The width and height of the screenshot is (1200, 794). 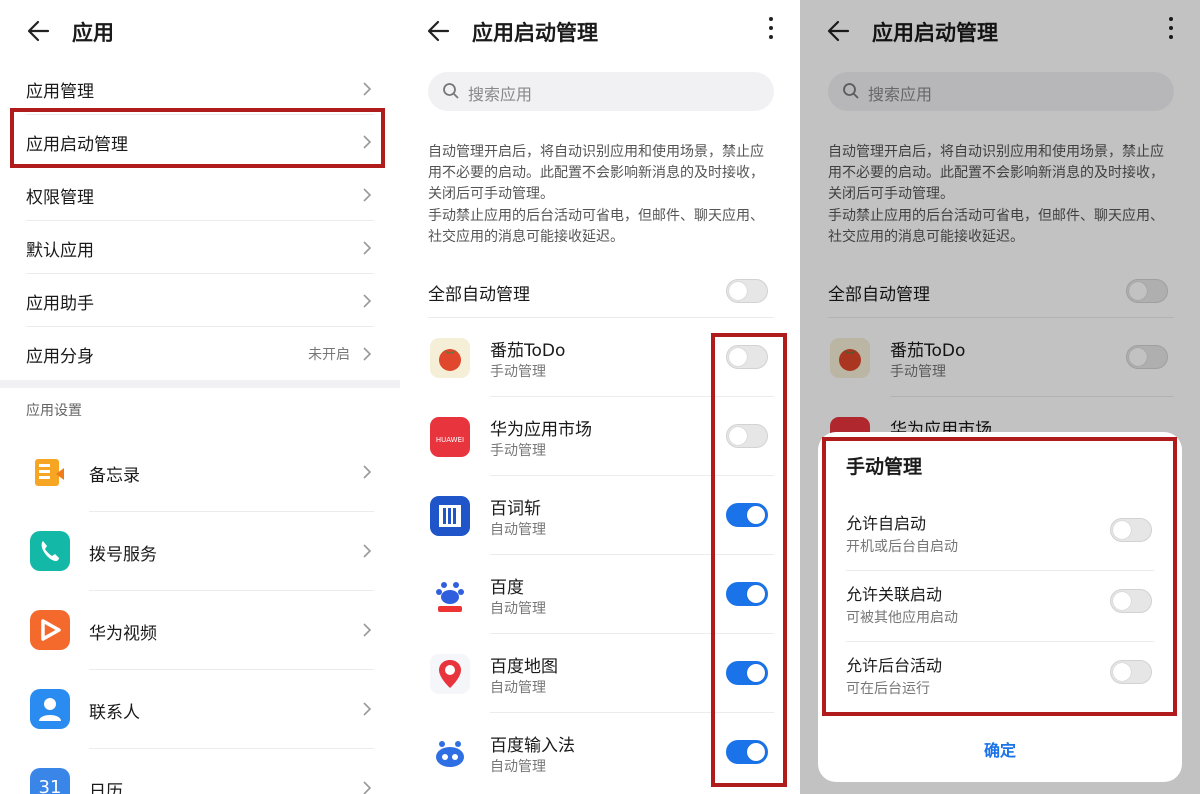 I want to click on confirm-button: 确定, so click(x=1000, y=749).